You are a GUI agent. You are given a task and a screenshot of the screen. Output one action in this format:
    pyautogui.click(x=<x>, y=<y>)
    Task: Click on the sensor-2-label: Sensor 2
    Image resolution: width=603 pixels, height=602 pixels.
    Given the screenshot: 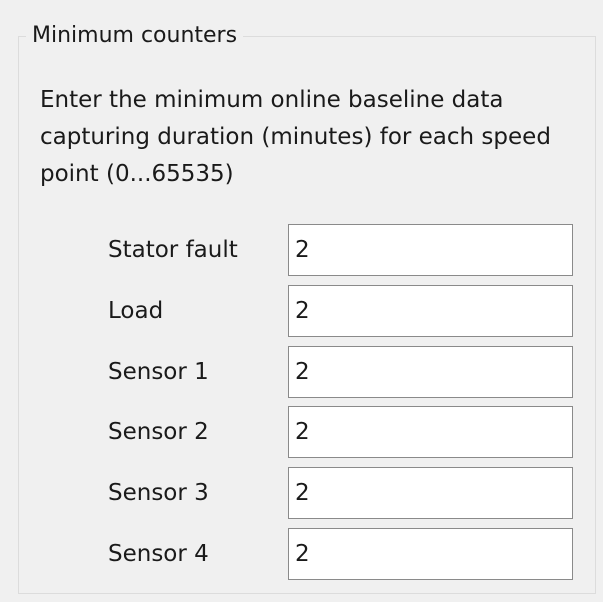 What is the action you would take?
    pyautogui.click(x=158, y=432)
    